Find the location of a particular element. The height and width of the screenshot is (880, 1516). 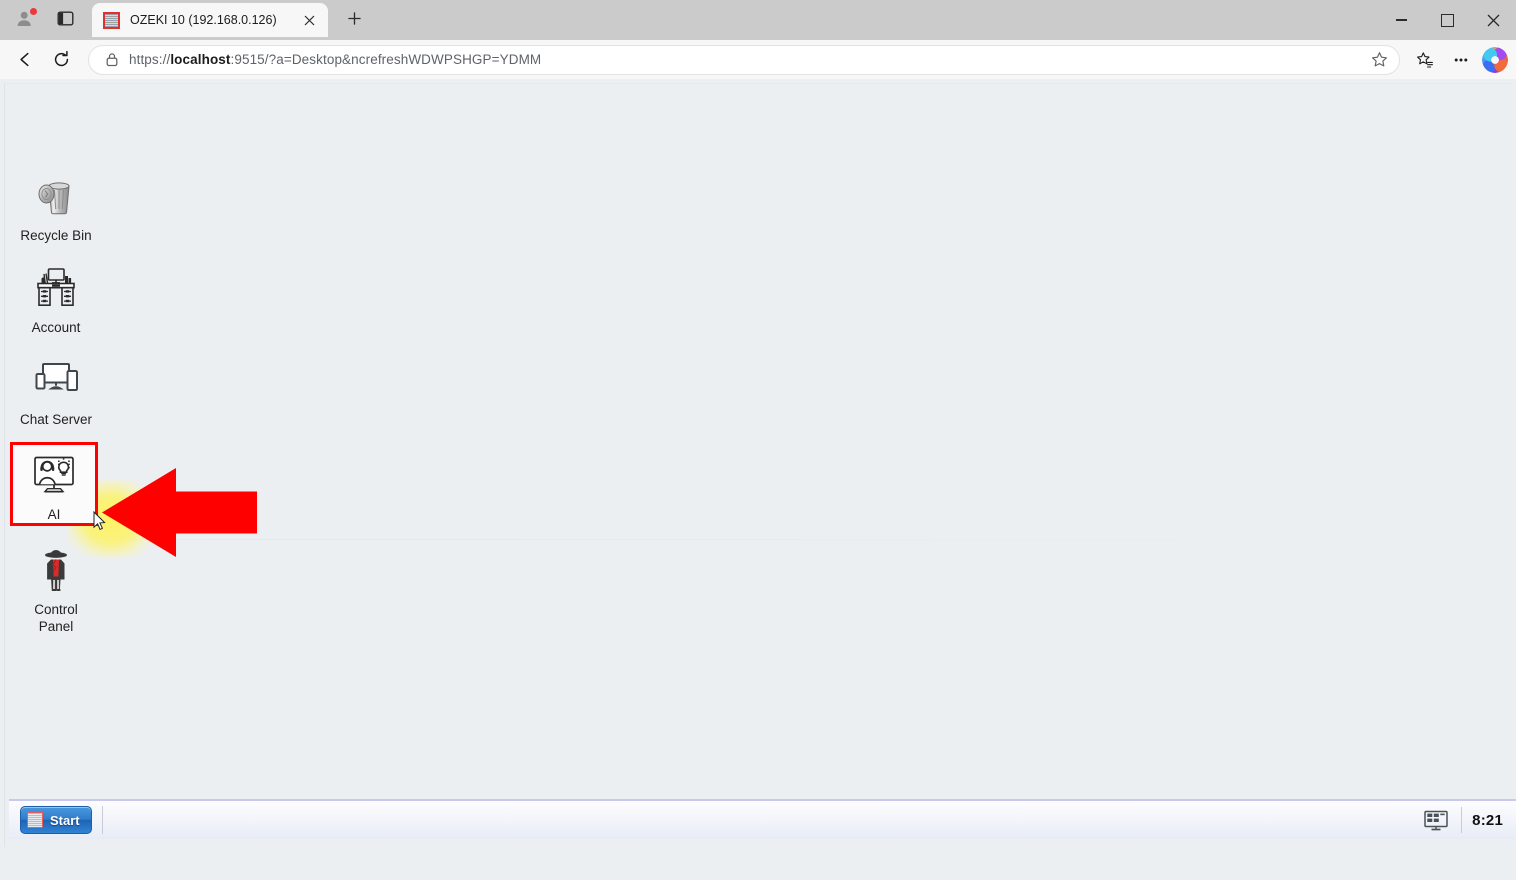

minimize-button is located at coordinates (1401, 20).